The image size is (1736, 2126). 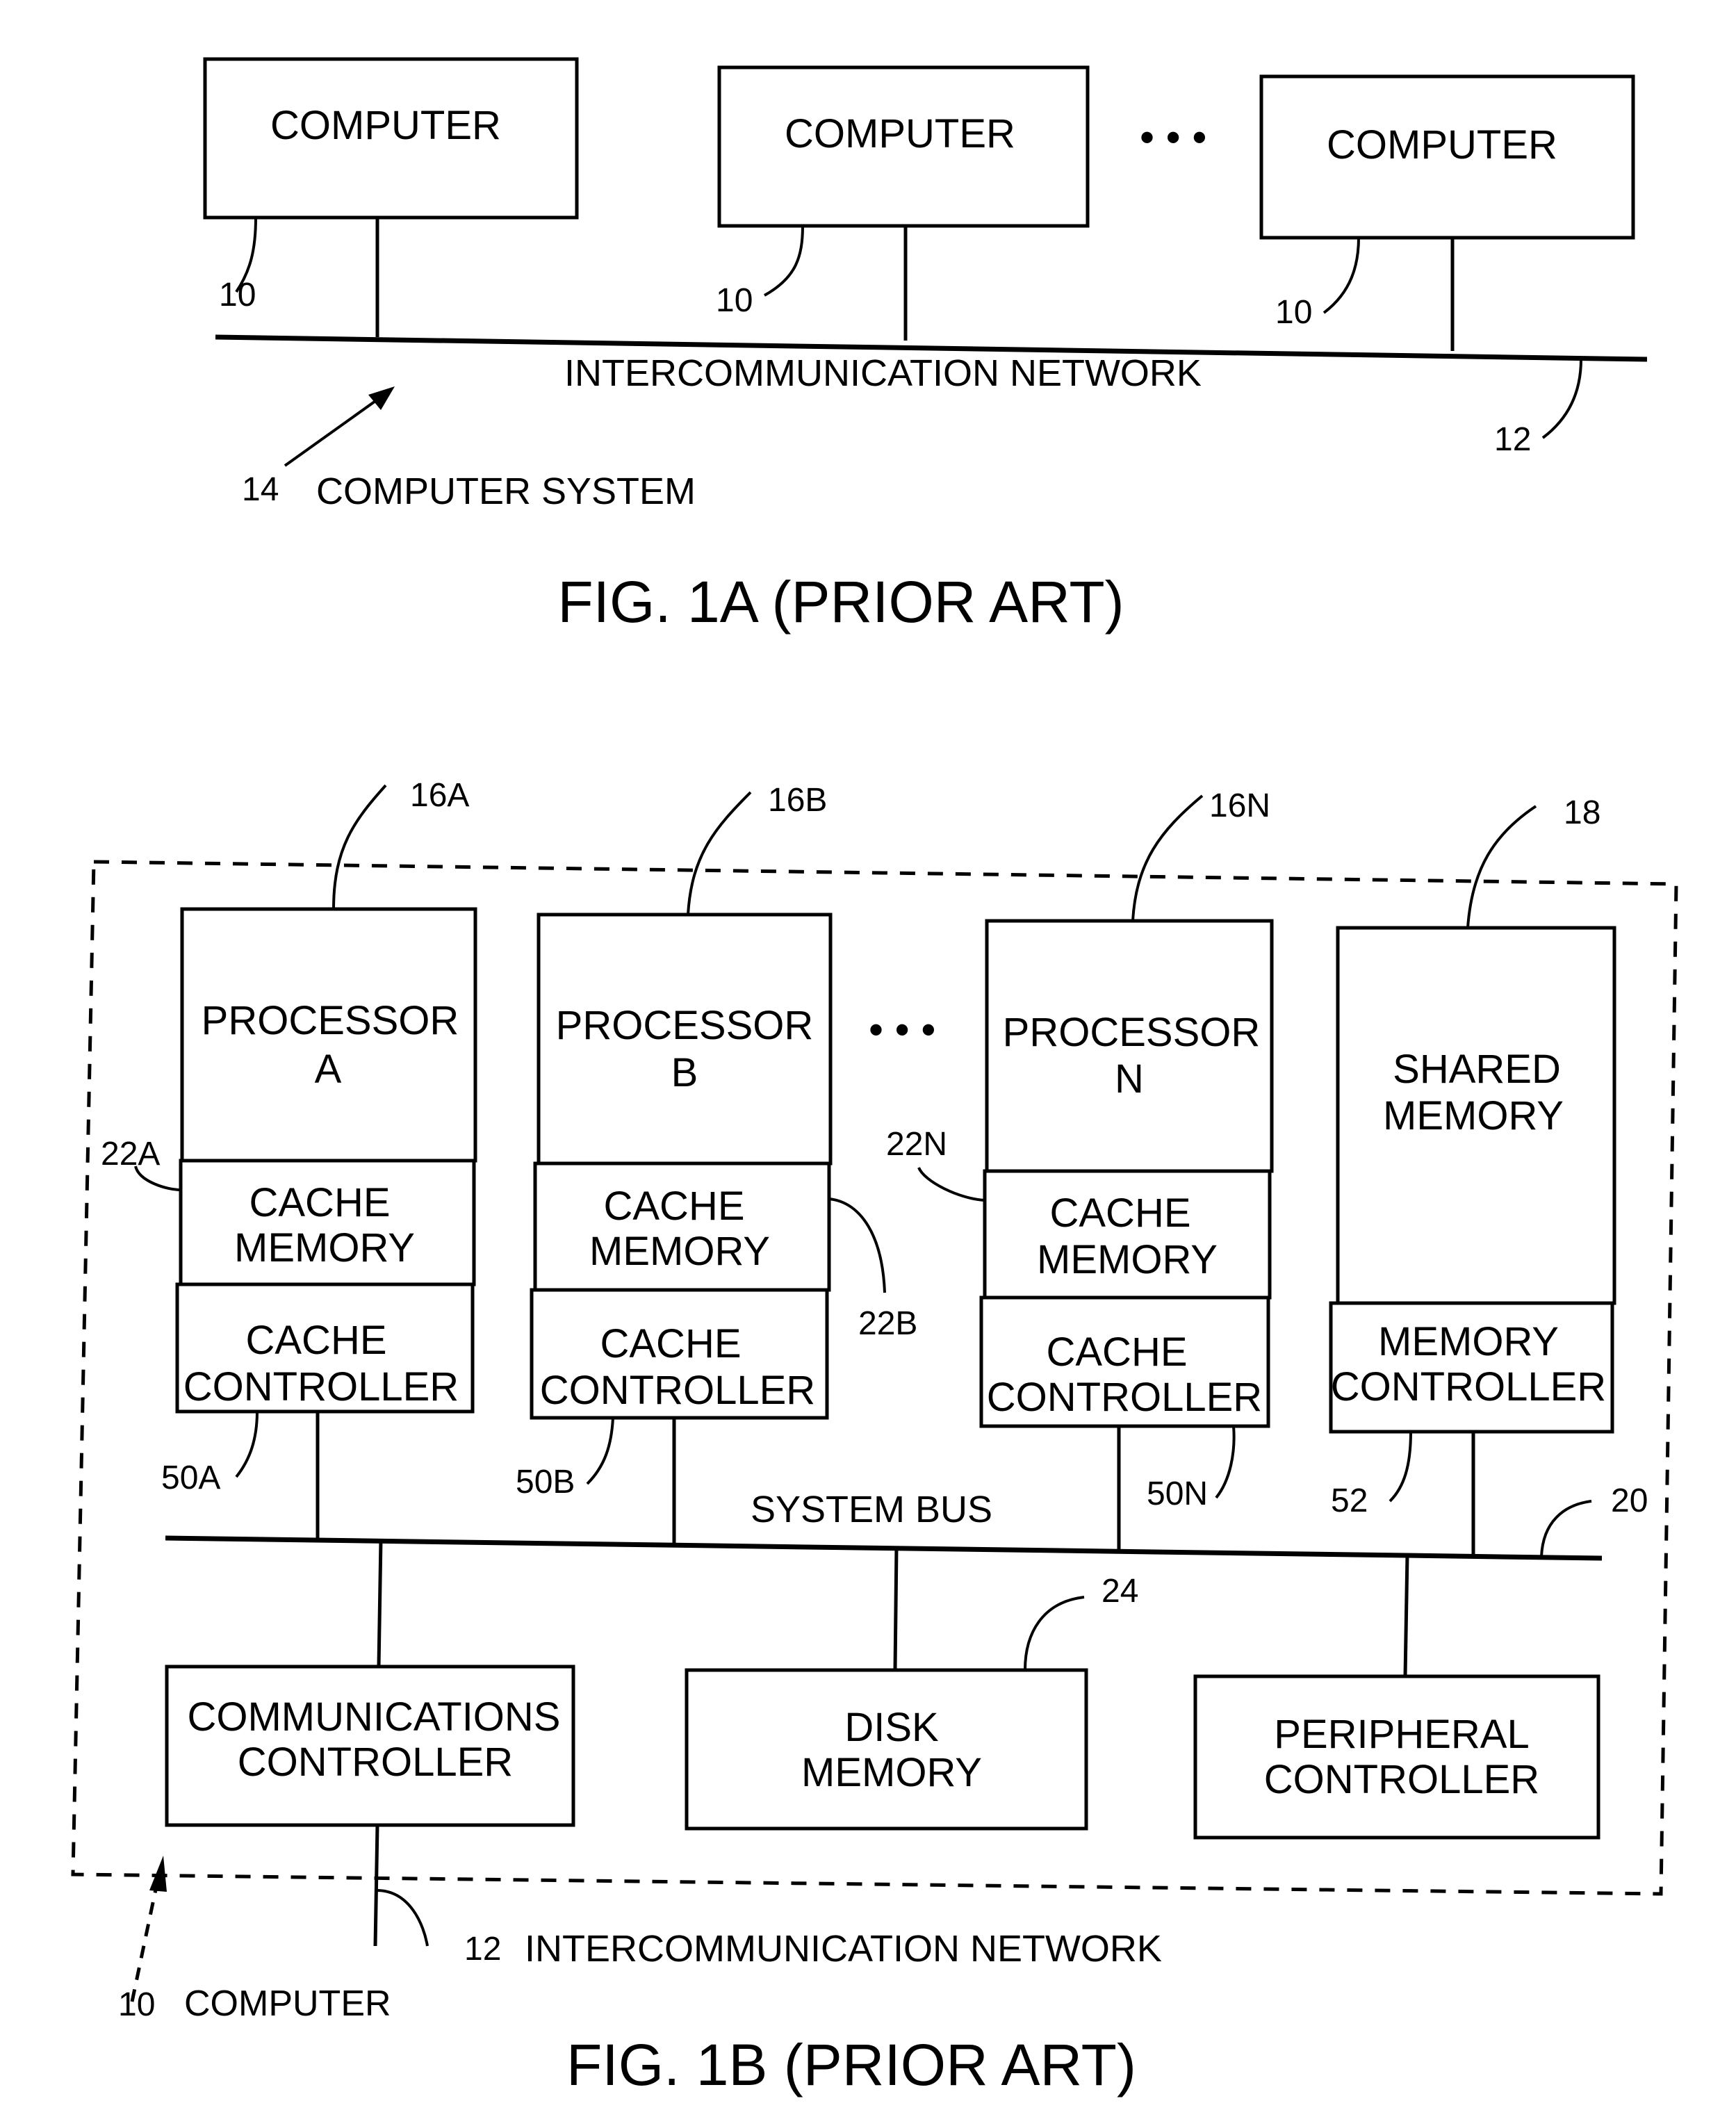 What do you see at coordinates (1120, 1591) in the screenshot?
I see `ref-label: 24` at bounding box center [1120, 1591].